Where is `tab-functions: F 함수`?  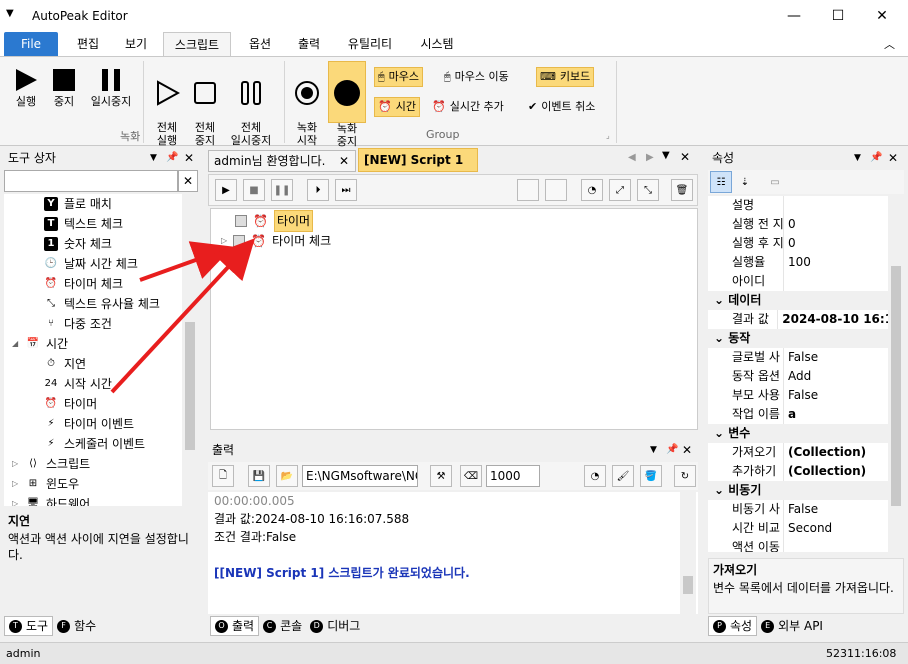
tab-functions: F 함수 is located at coordinates (76, 626).